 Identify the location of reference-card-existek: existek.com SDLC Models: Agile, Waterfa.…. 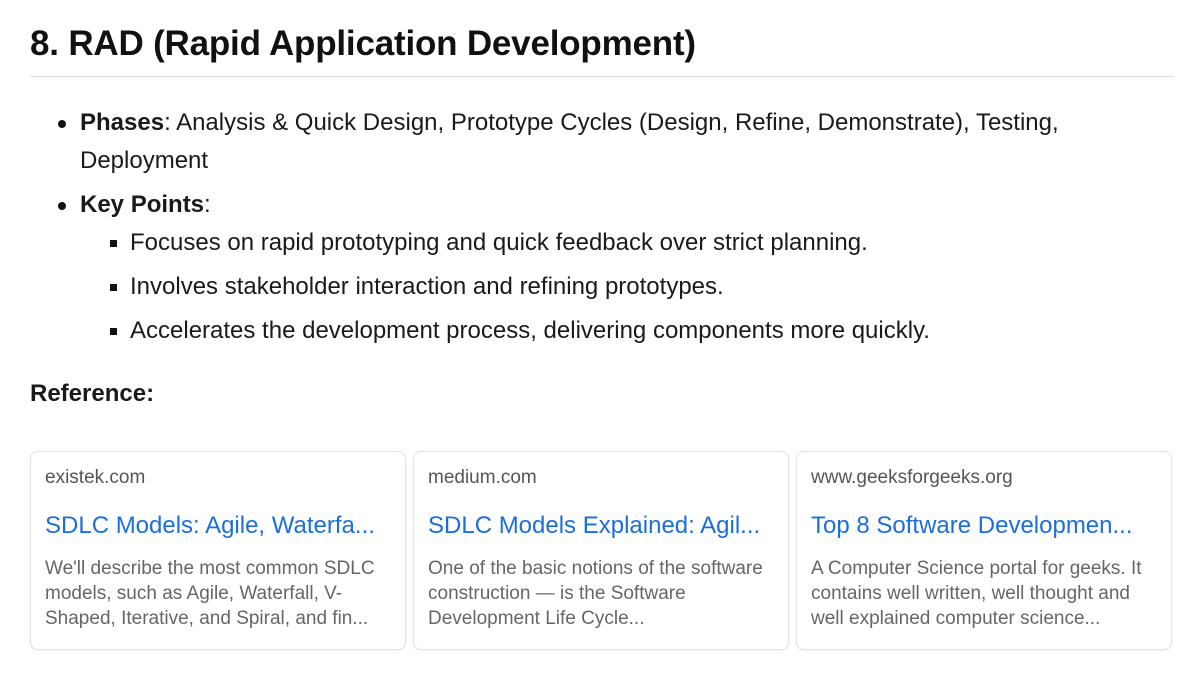
(218, 550).